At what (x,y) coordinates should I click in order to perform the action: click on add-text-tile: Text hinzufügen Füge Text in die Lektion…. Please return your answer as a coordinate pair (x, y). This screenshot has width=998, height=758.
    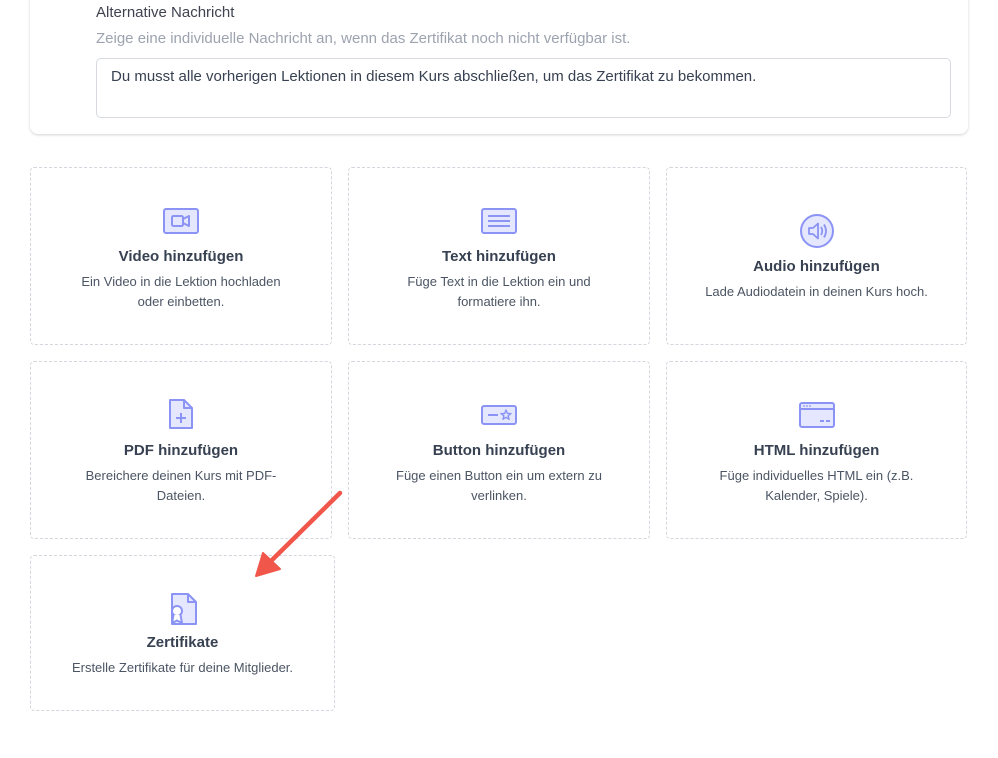
    Looking at the image, I should click on (499, 256).